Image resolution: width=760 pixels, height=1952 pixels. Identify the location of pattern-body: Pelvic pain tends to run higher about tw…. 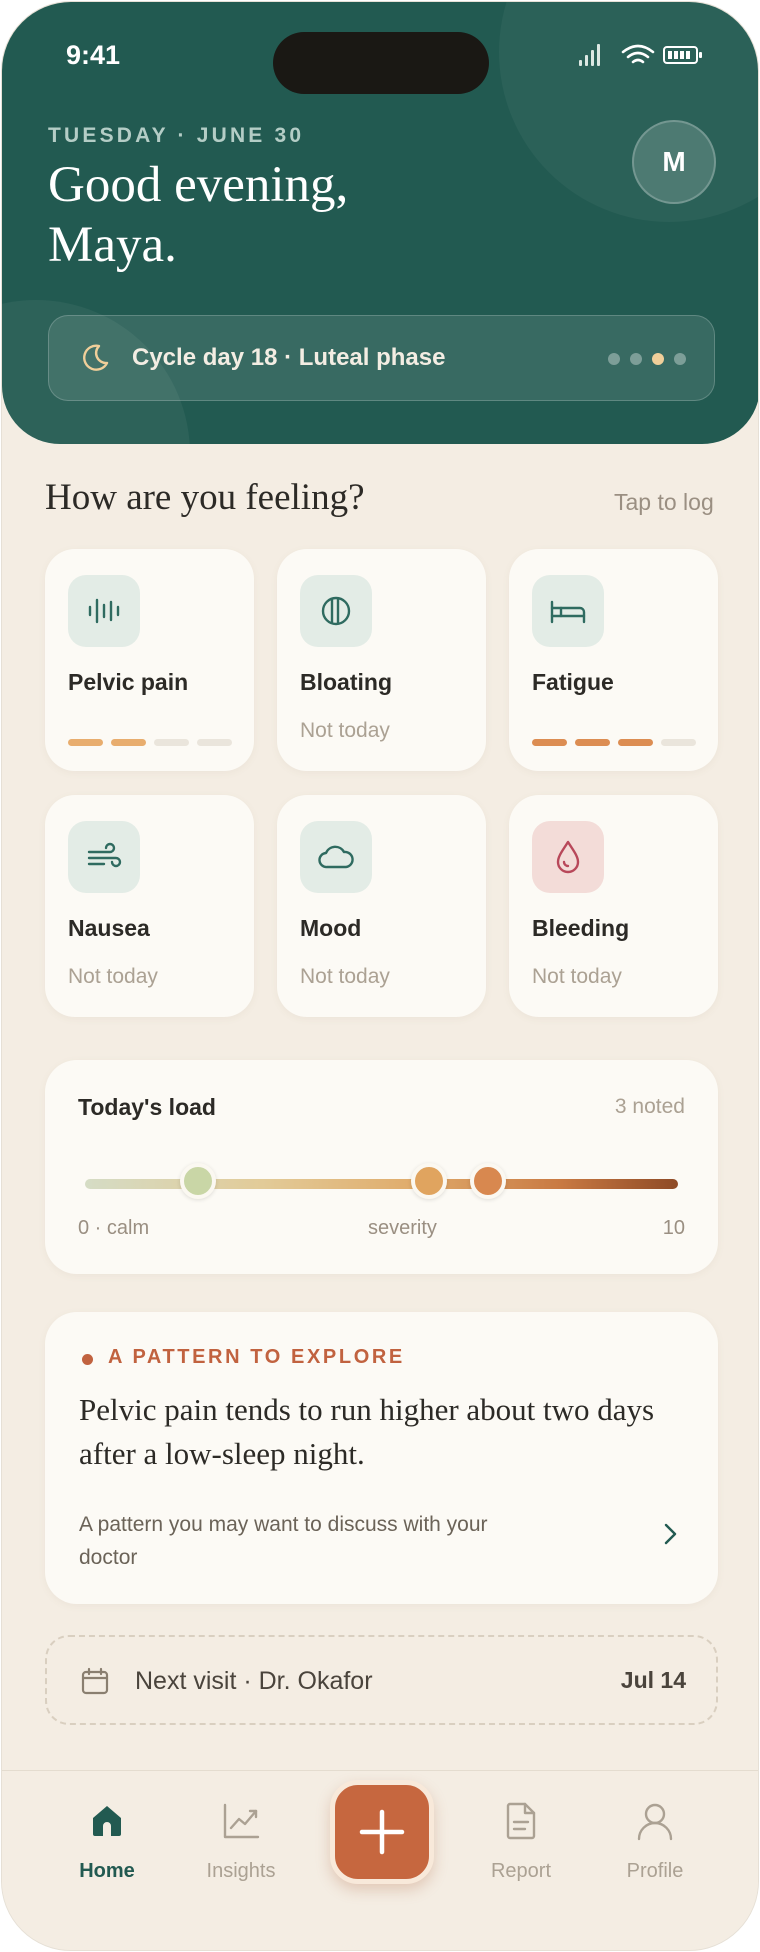
(367, 1431).